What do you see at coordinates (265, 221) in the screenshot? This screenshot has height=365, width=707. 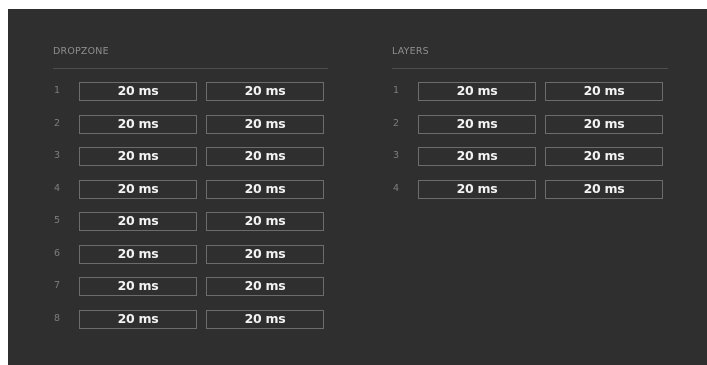 I see `dropzone-5-time-field-b: 20 ms` at bounding box center [265, 221].